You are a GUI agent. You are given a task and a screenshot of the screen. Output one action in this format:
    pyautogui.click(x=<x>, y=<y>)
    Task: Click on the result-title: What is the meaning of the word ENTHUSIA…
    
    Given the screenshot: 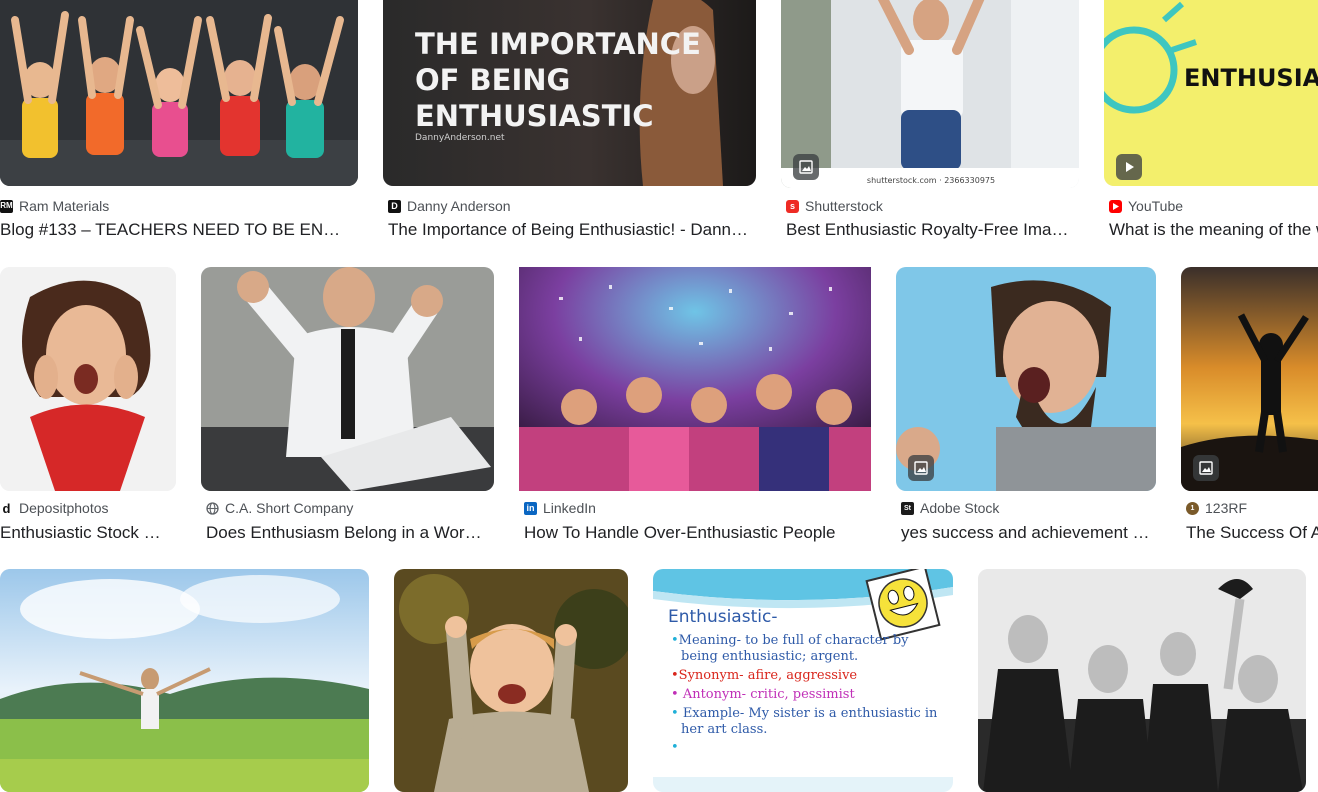 What is the action you would take?
    pyautogui.click(x=1213, y=230)
    